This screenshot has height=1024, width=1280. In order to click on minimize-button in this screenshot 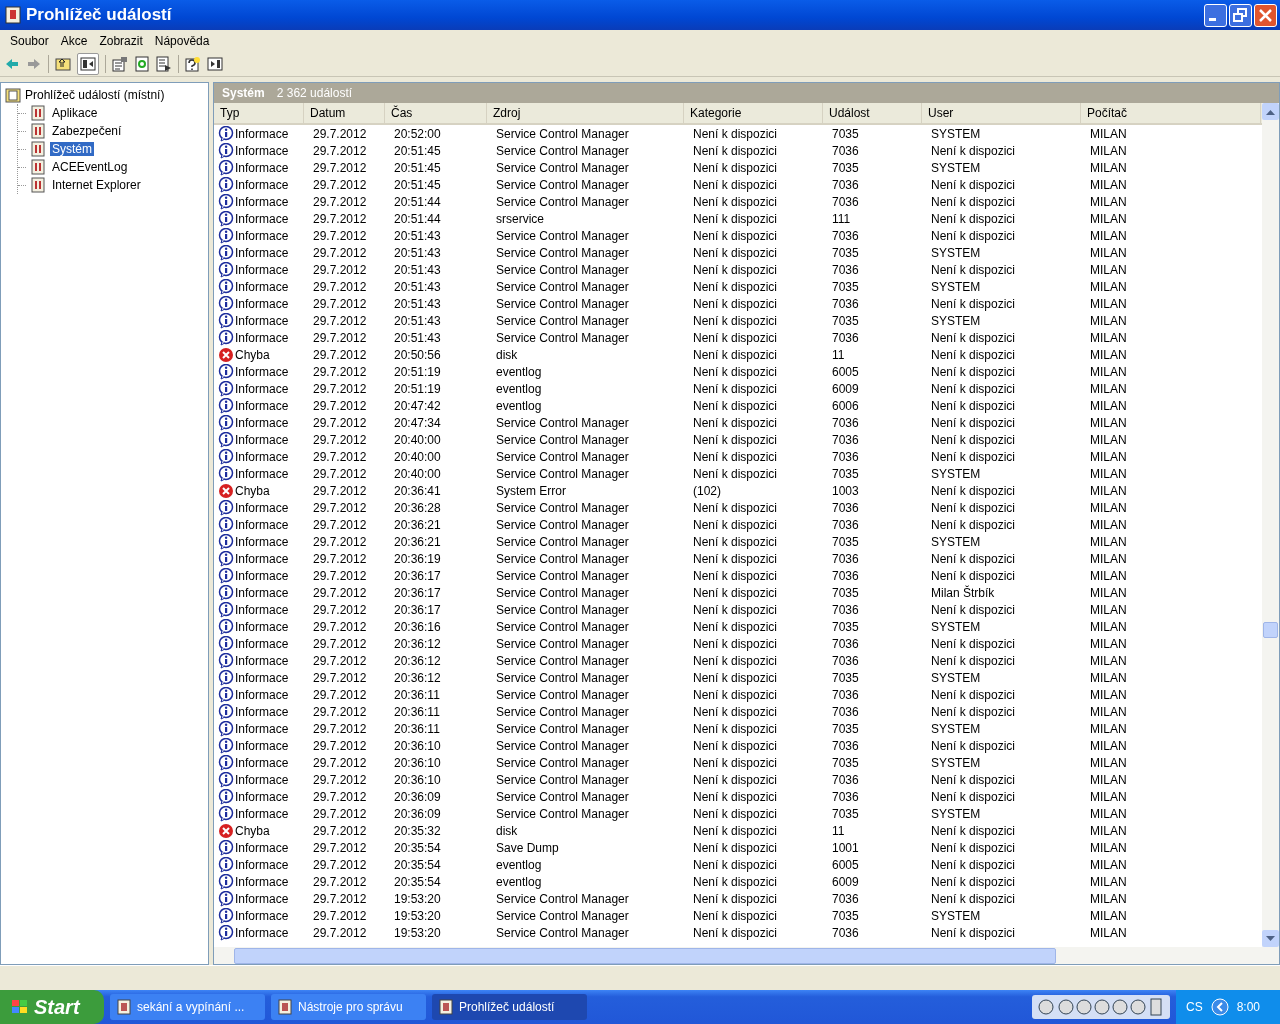, I will do `click(1215, 15)`.